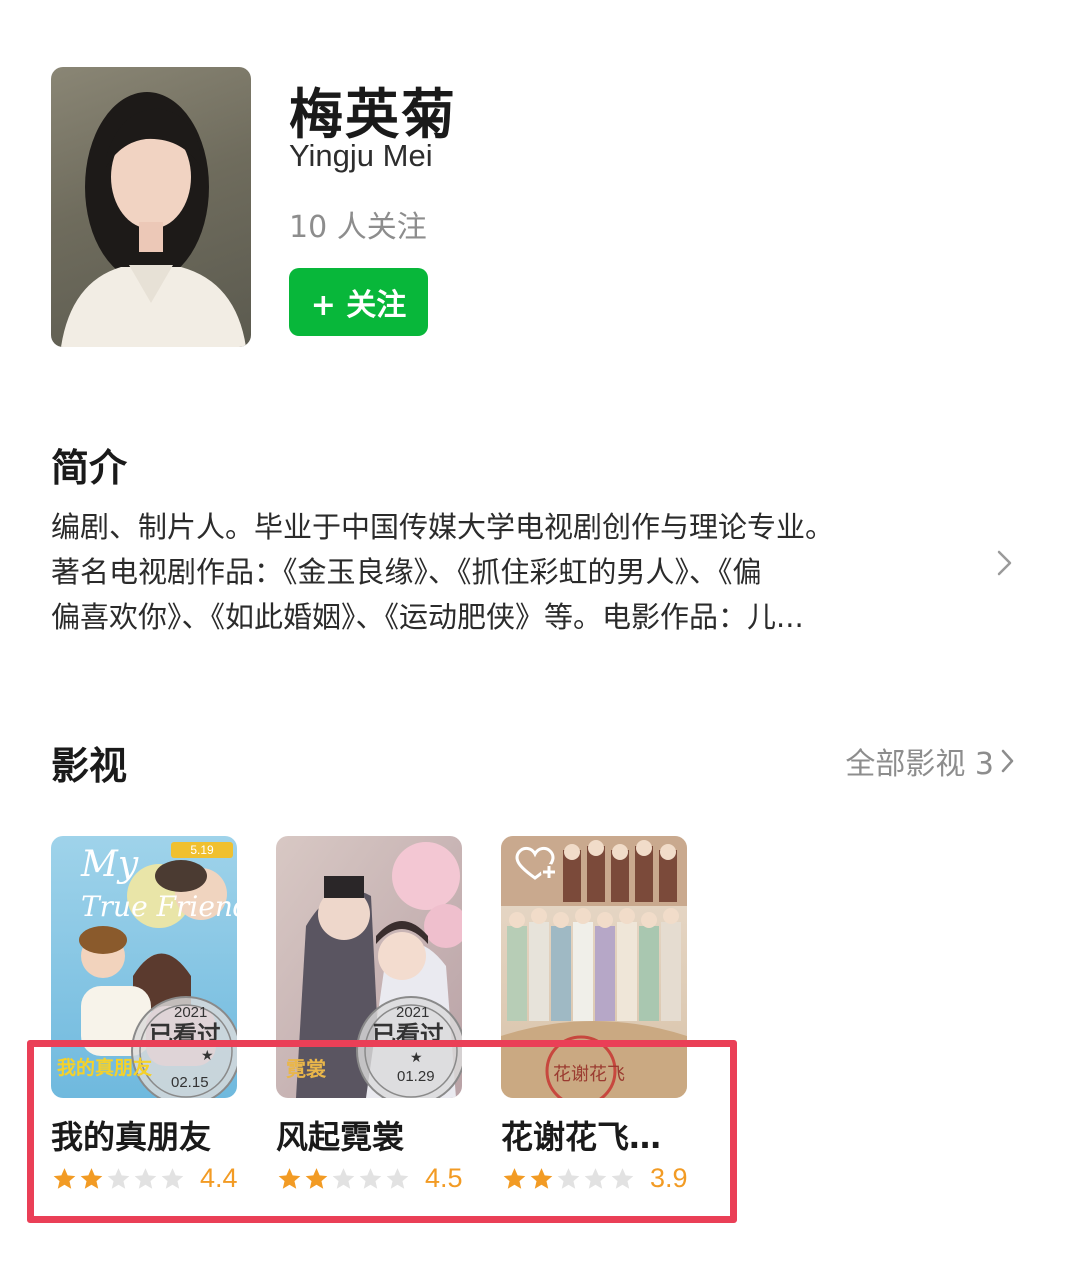  What do you see at coordinates (406, 572) in the screenshot?
I see `intro-line: 著名电视剧作品：《金玉良缘》、《抓住彩虹的男人》、《偏` at bounding box center [406, 572].